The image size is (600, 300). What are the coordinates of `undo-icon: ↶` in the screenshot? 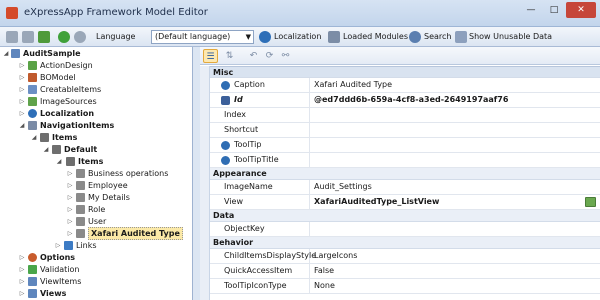 It's located at (253, 56).